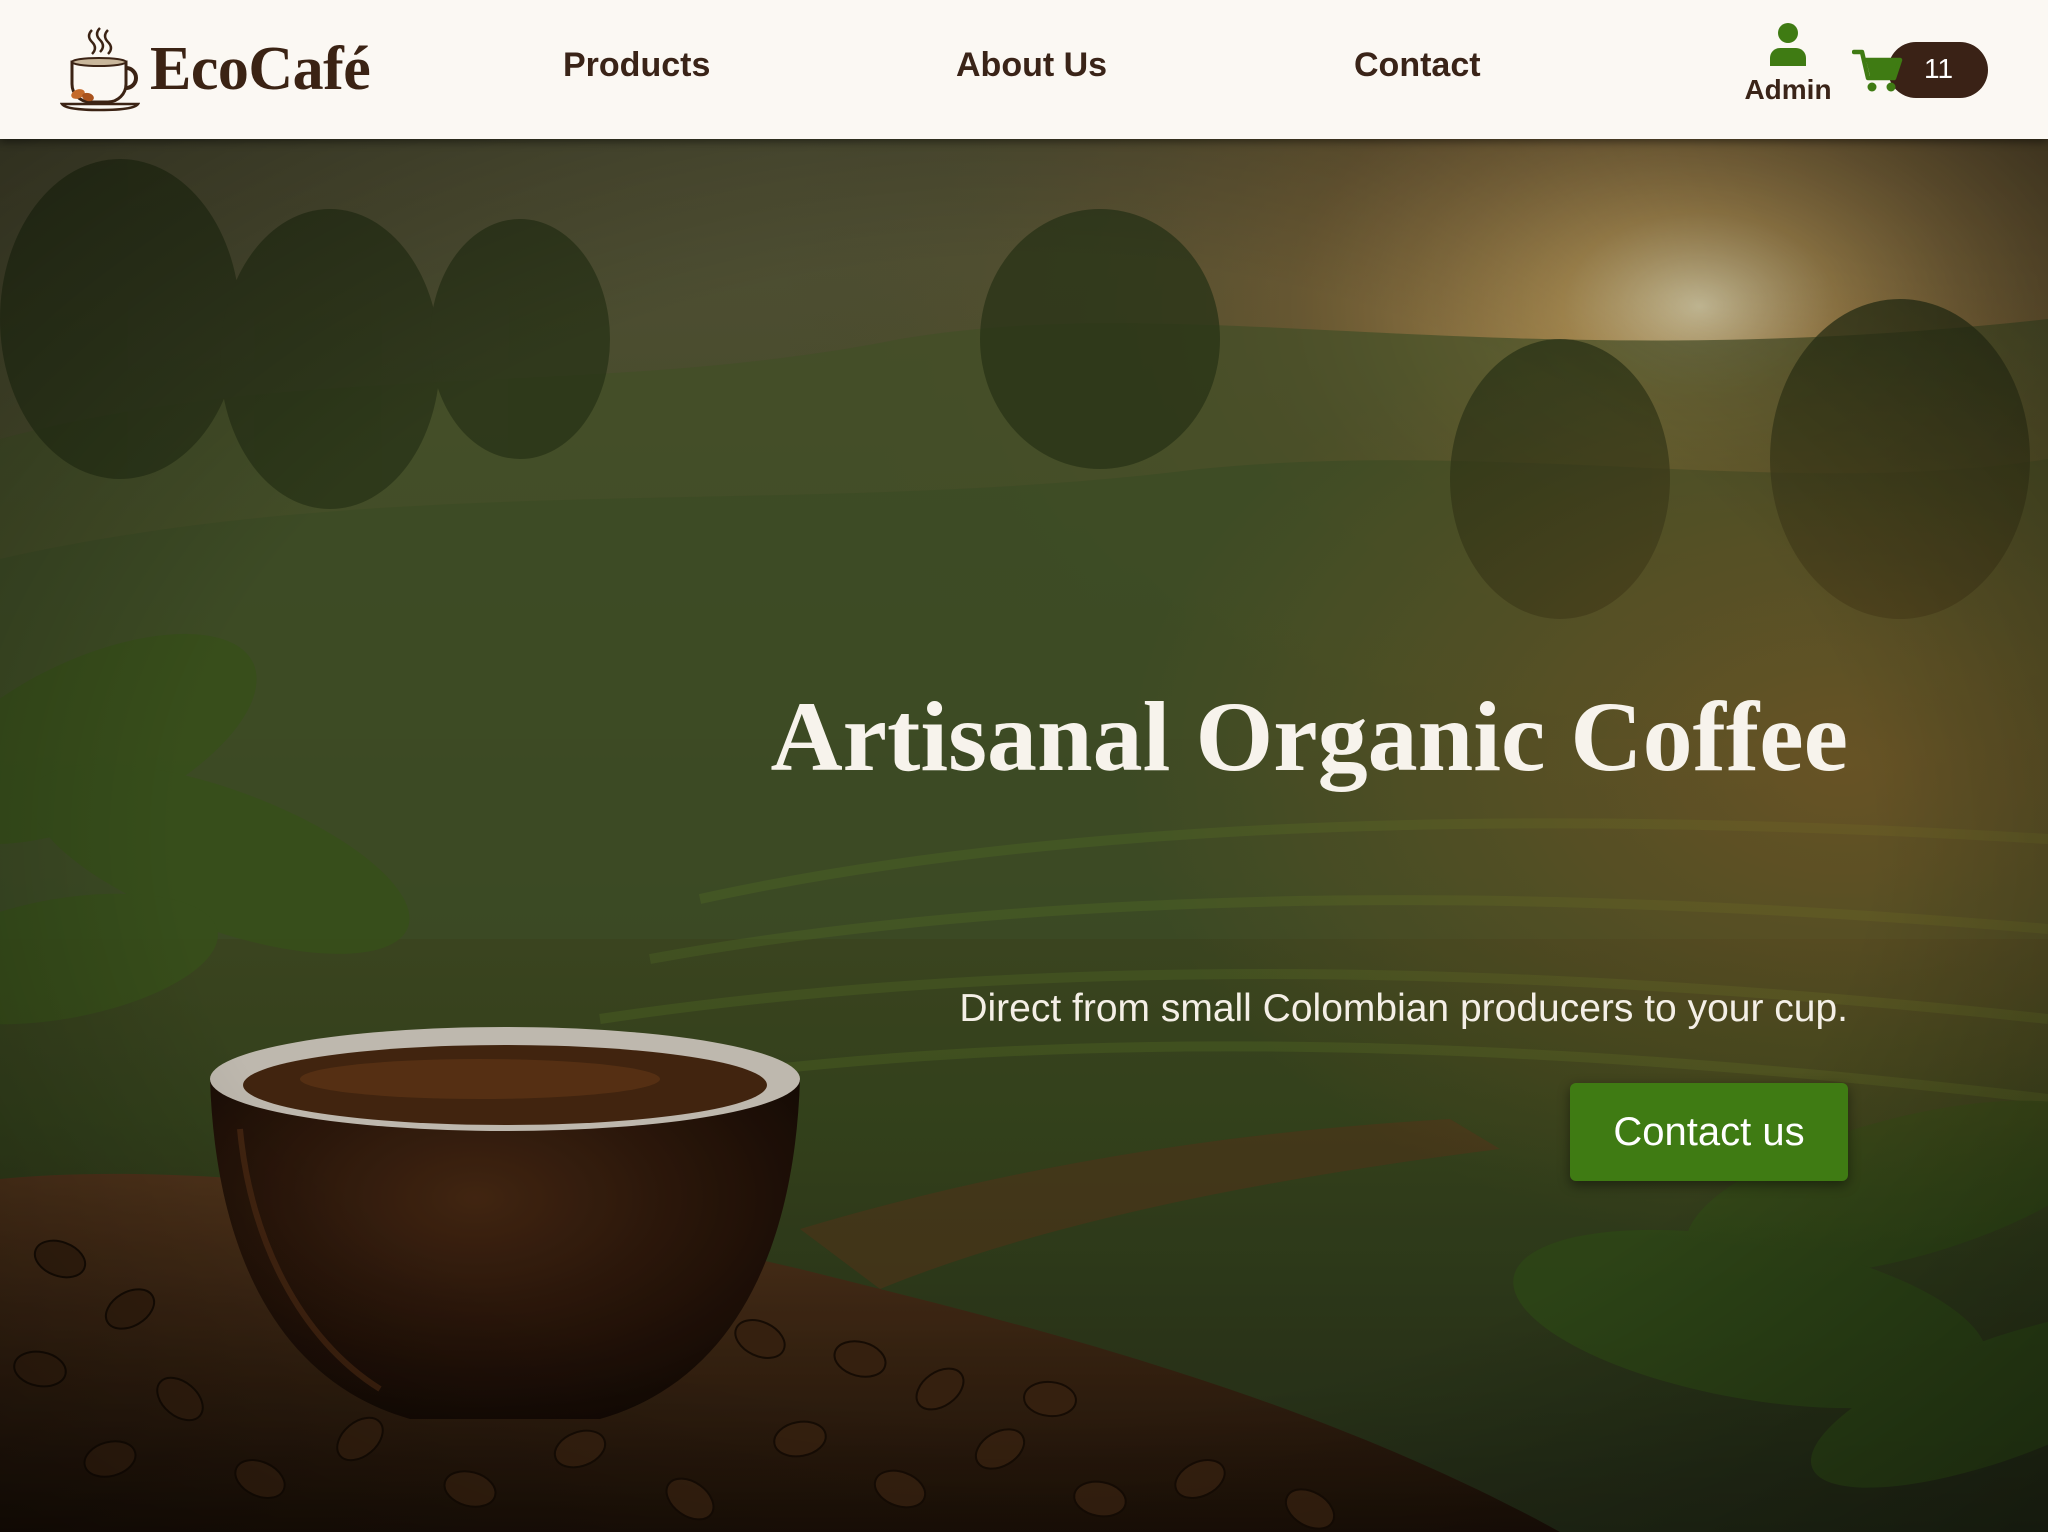 The width and height of the screenshot is (2048, 1532). Describe the element at coordinates (1309, 736) in the screenshot. I see `hero-title: Artisanal Organic Coffee` at that location.